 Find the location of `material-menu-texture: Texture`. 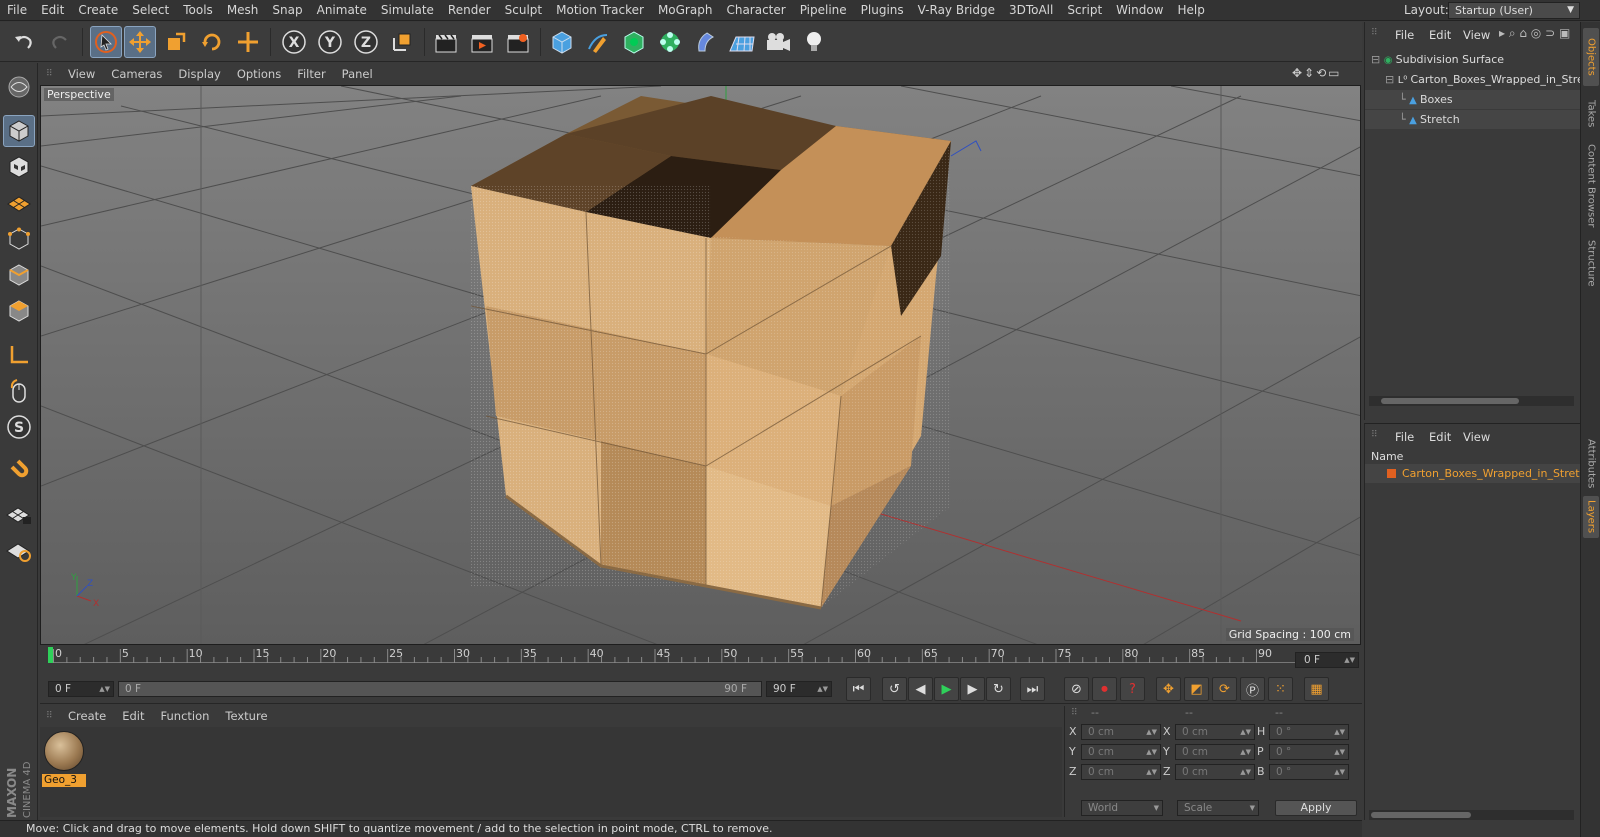

material-menu-texture: Texture is located at coordinates (246, 716).